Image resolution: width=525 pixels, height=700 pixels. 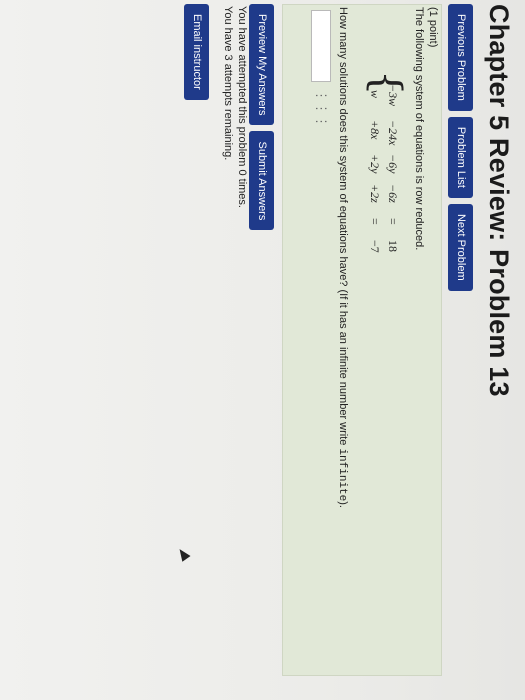 I want to click on previous-problem-button: Previous Problem, so click(x=460, y=57).